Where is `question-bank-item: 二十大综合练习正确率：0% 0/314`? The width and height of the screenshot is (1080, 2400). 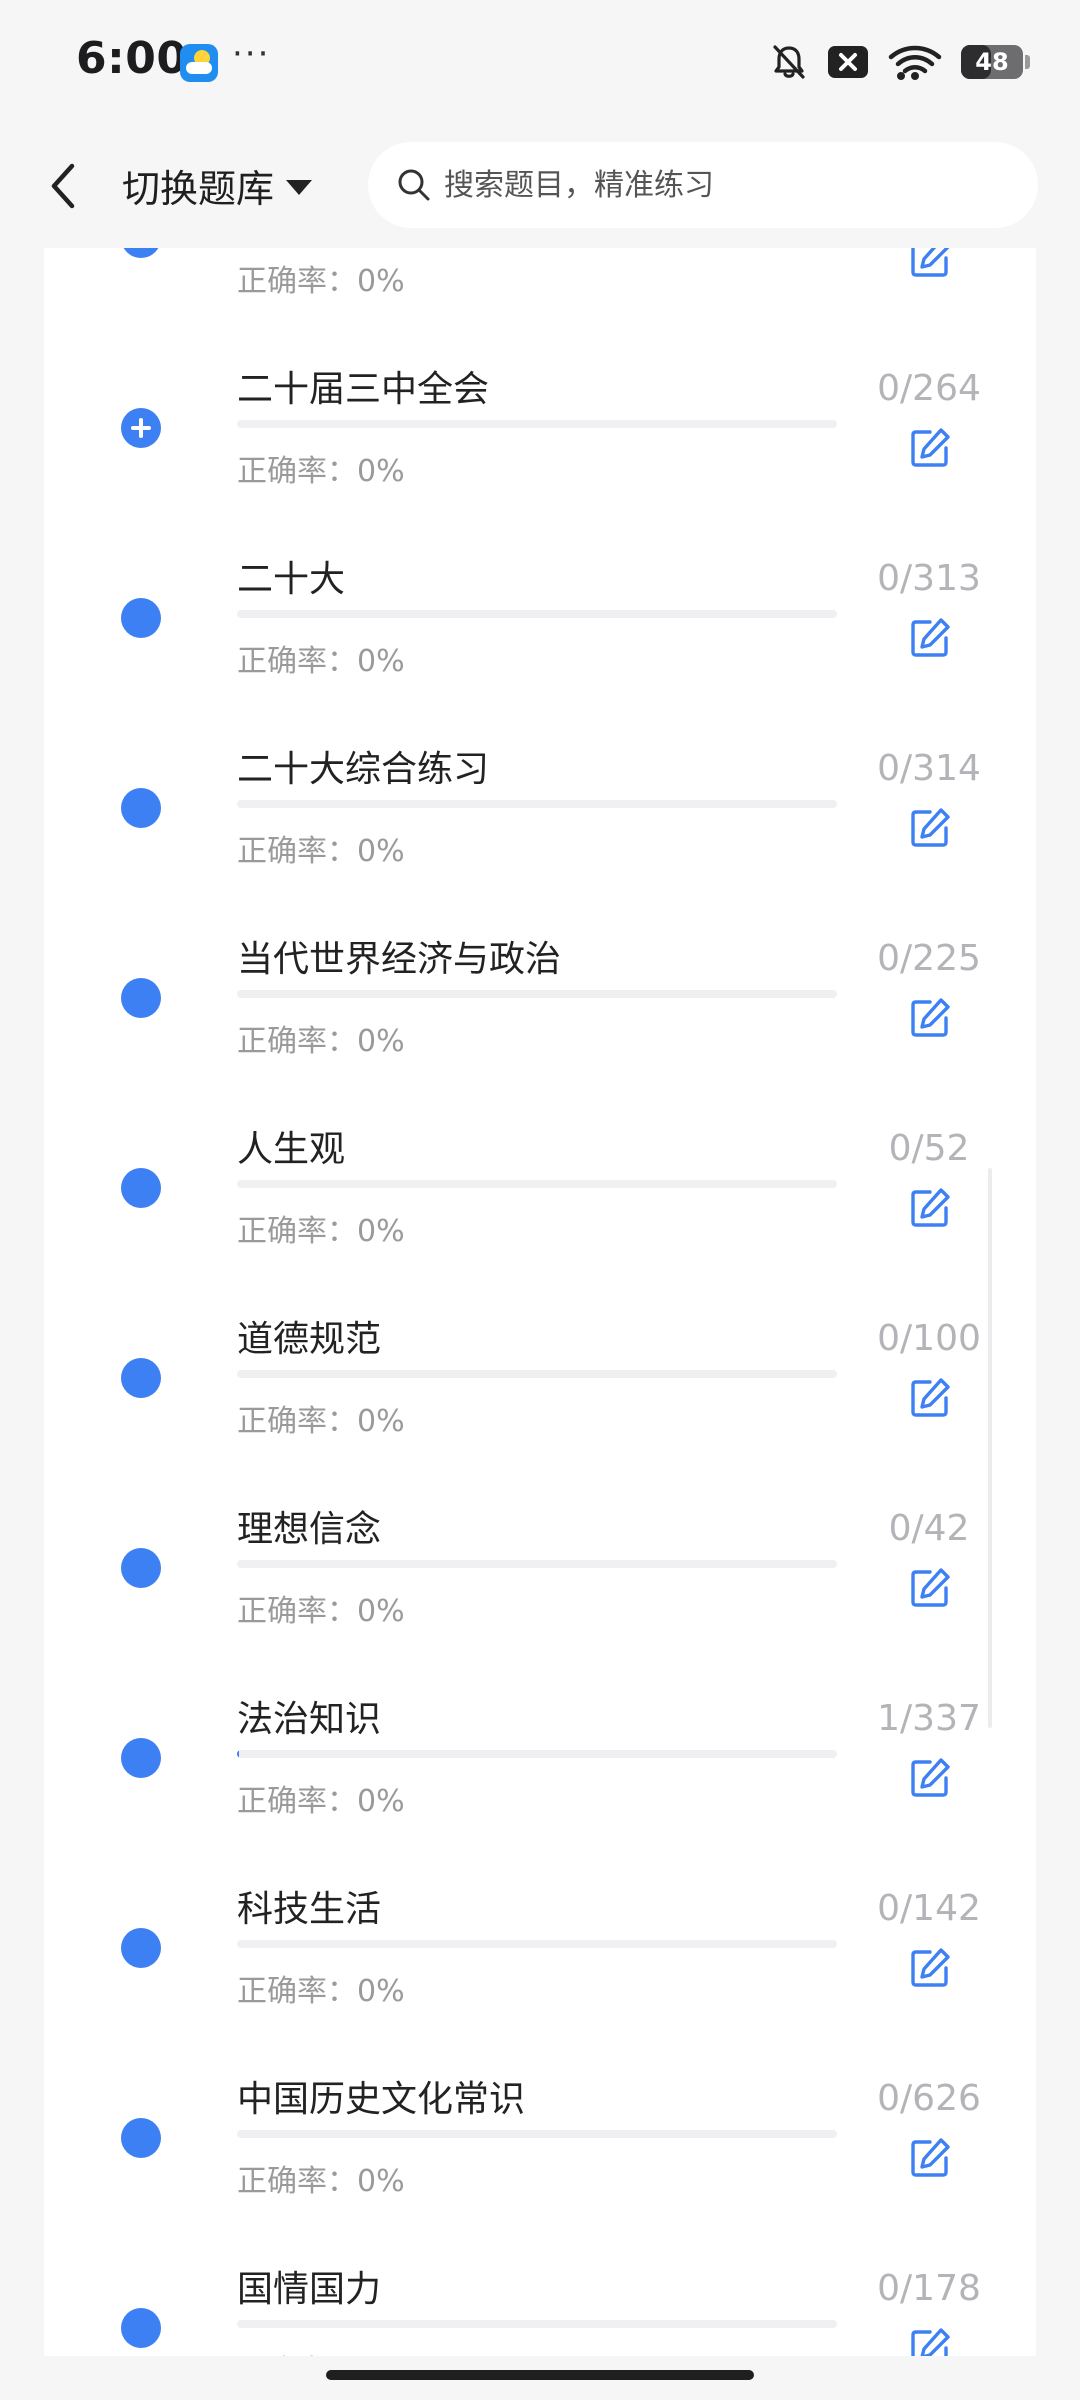 question-bank-item: 二十大综合练习正确率：0% 0/314 is located at coordinates (540, 779).